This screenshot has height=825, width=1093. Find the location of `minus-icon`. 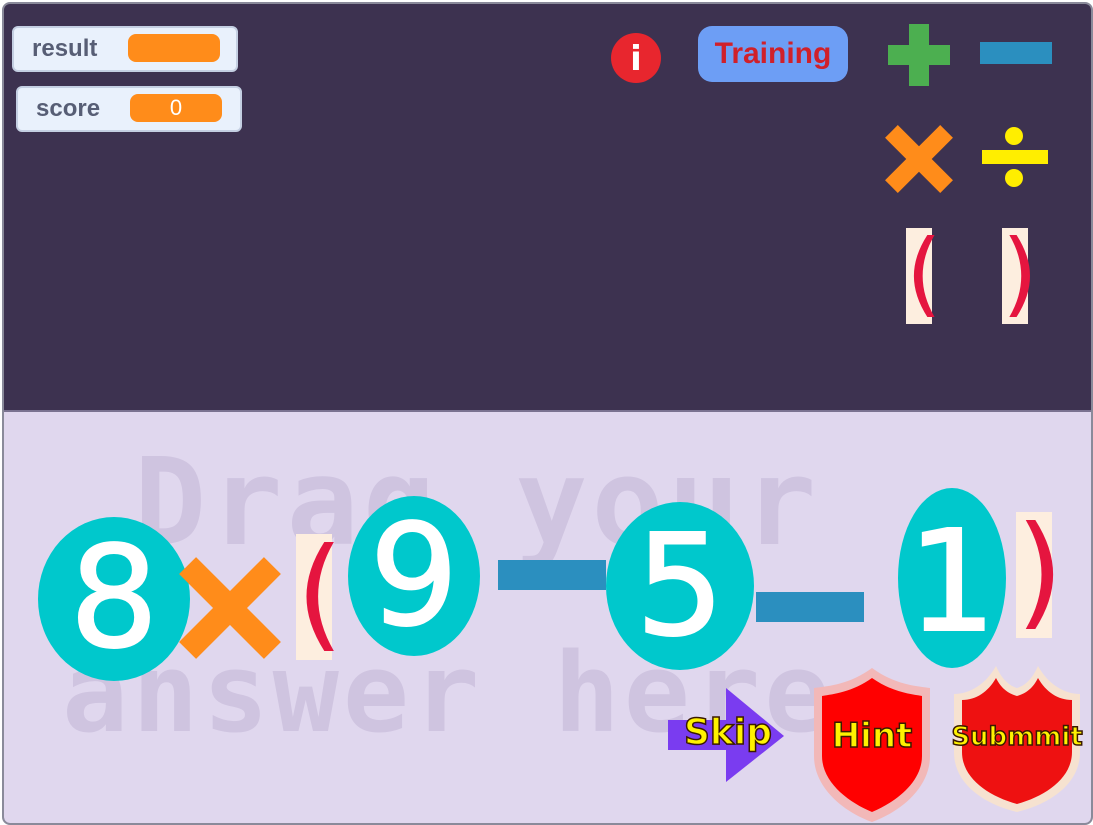

minus-icon is located at coordinates (1017, 54).